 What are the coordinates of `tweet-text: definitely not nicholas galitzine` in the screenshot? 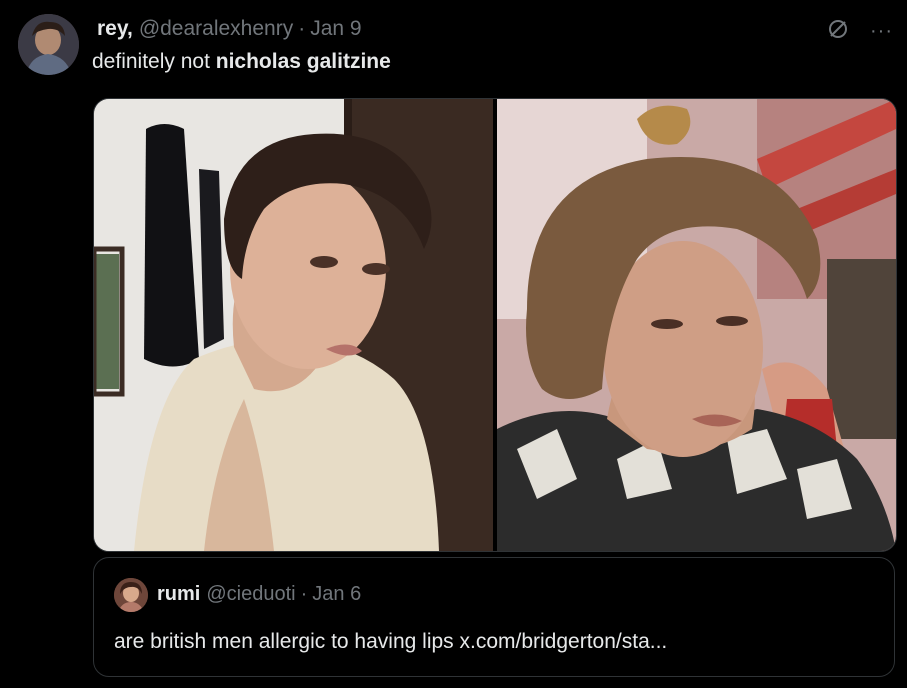 It's located at (241, 62).